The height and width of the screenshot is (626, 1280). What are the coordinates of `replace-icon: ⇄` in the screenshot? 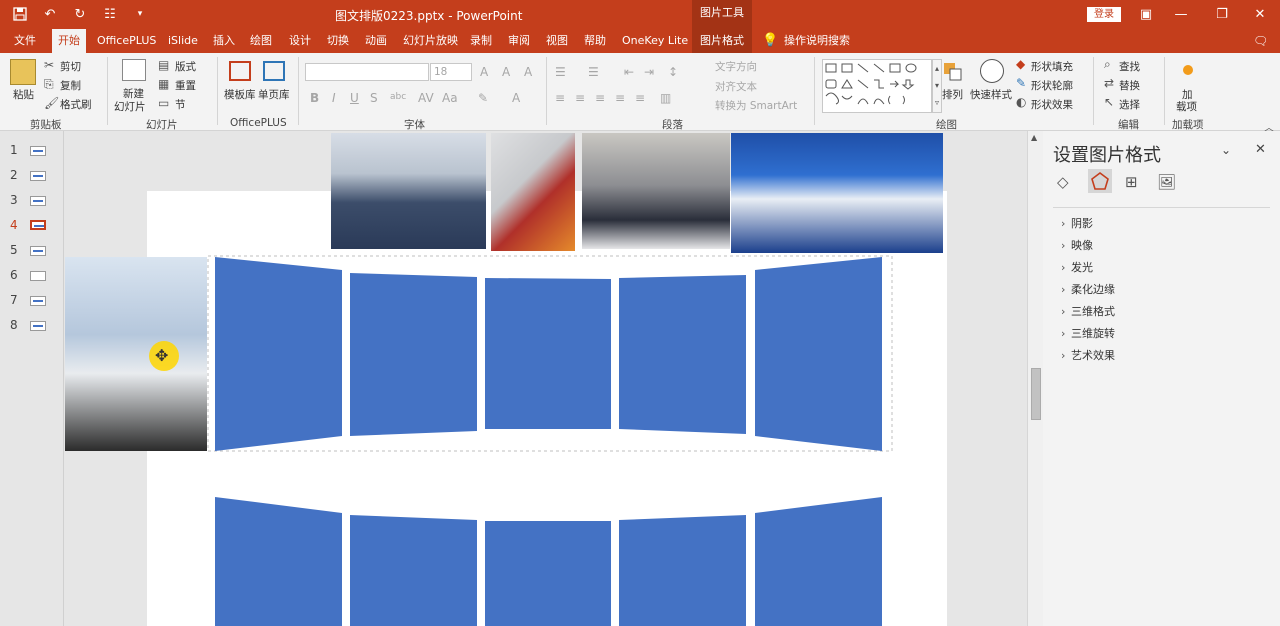 It's located at (1109, 83).